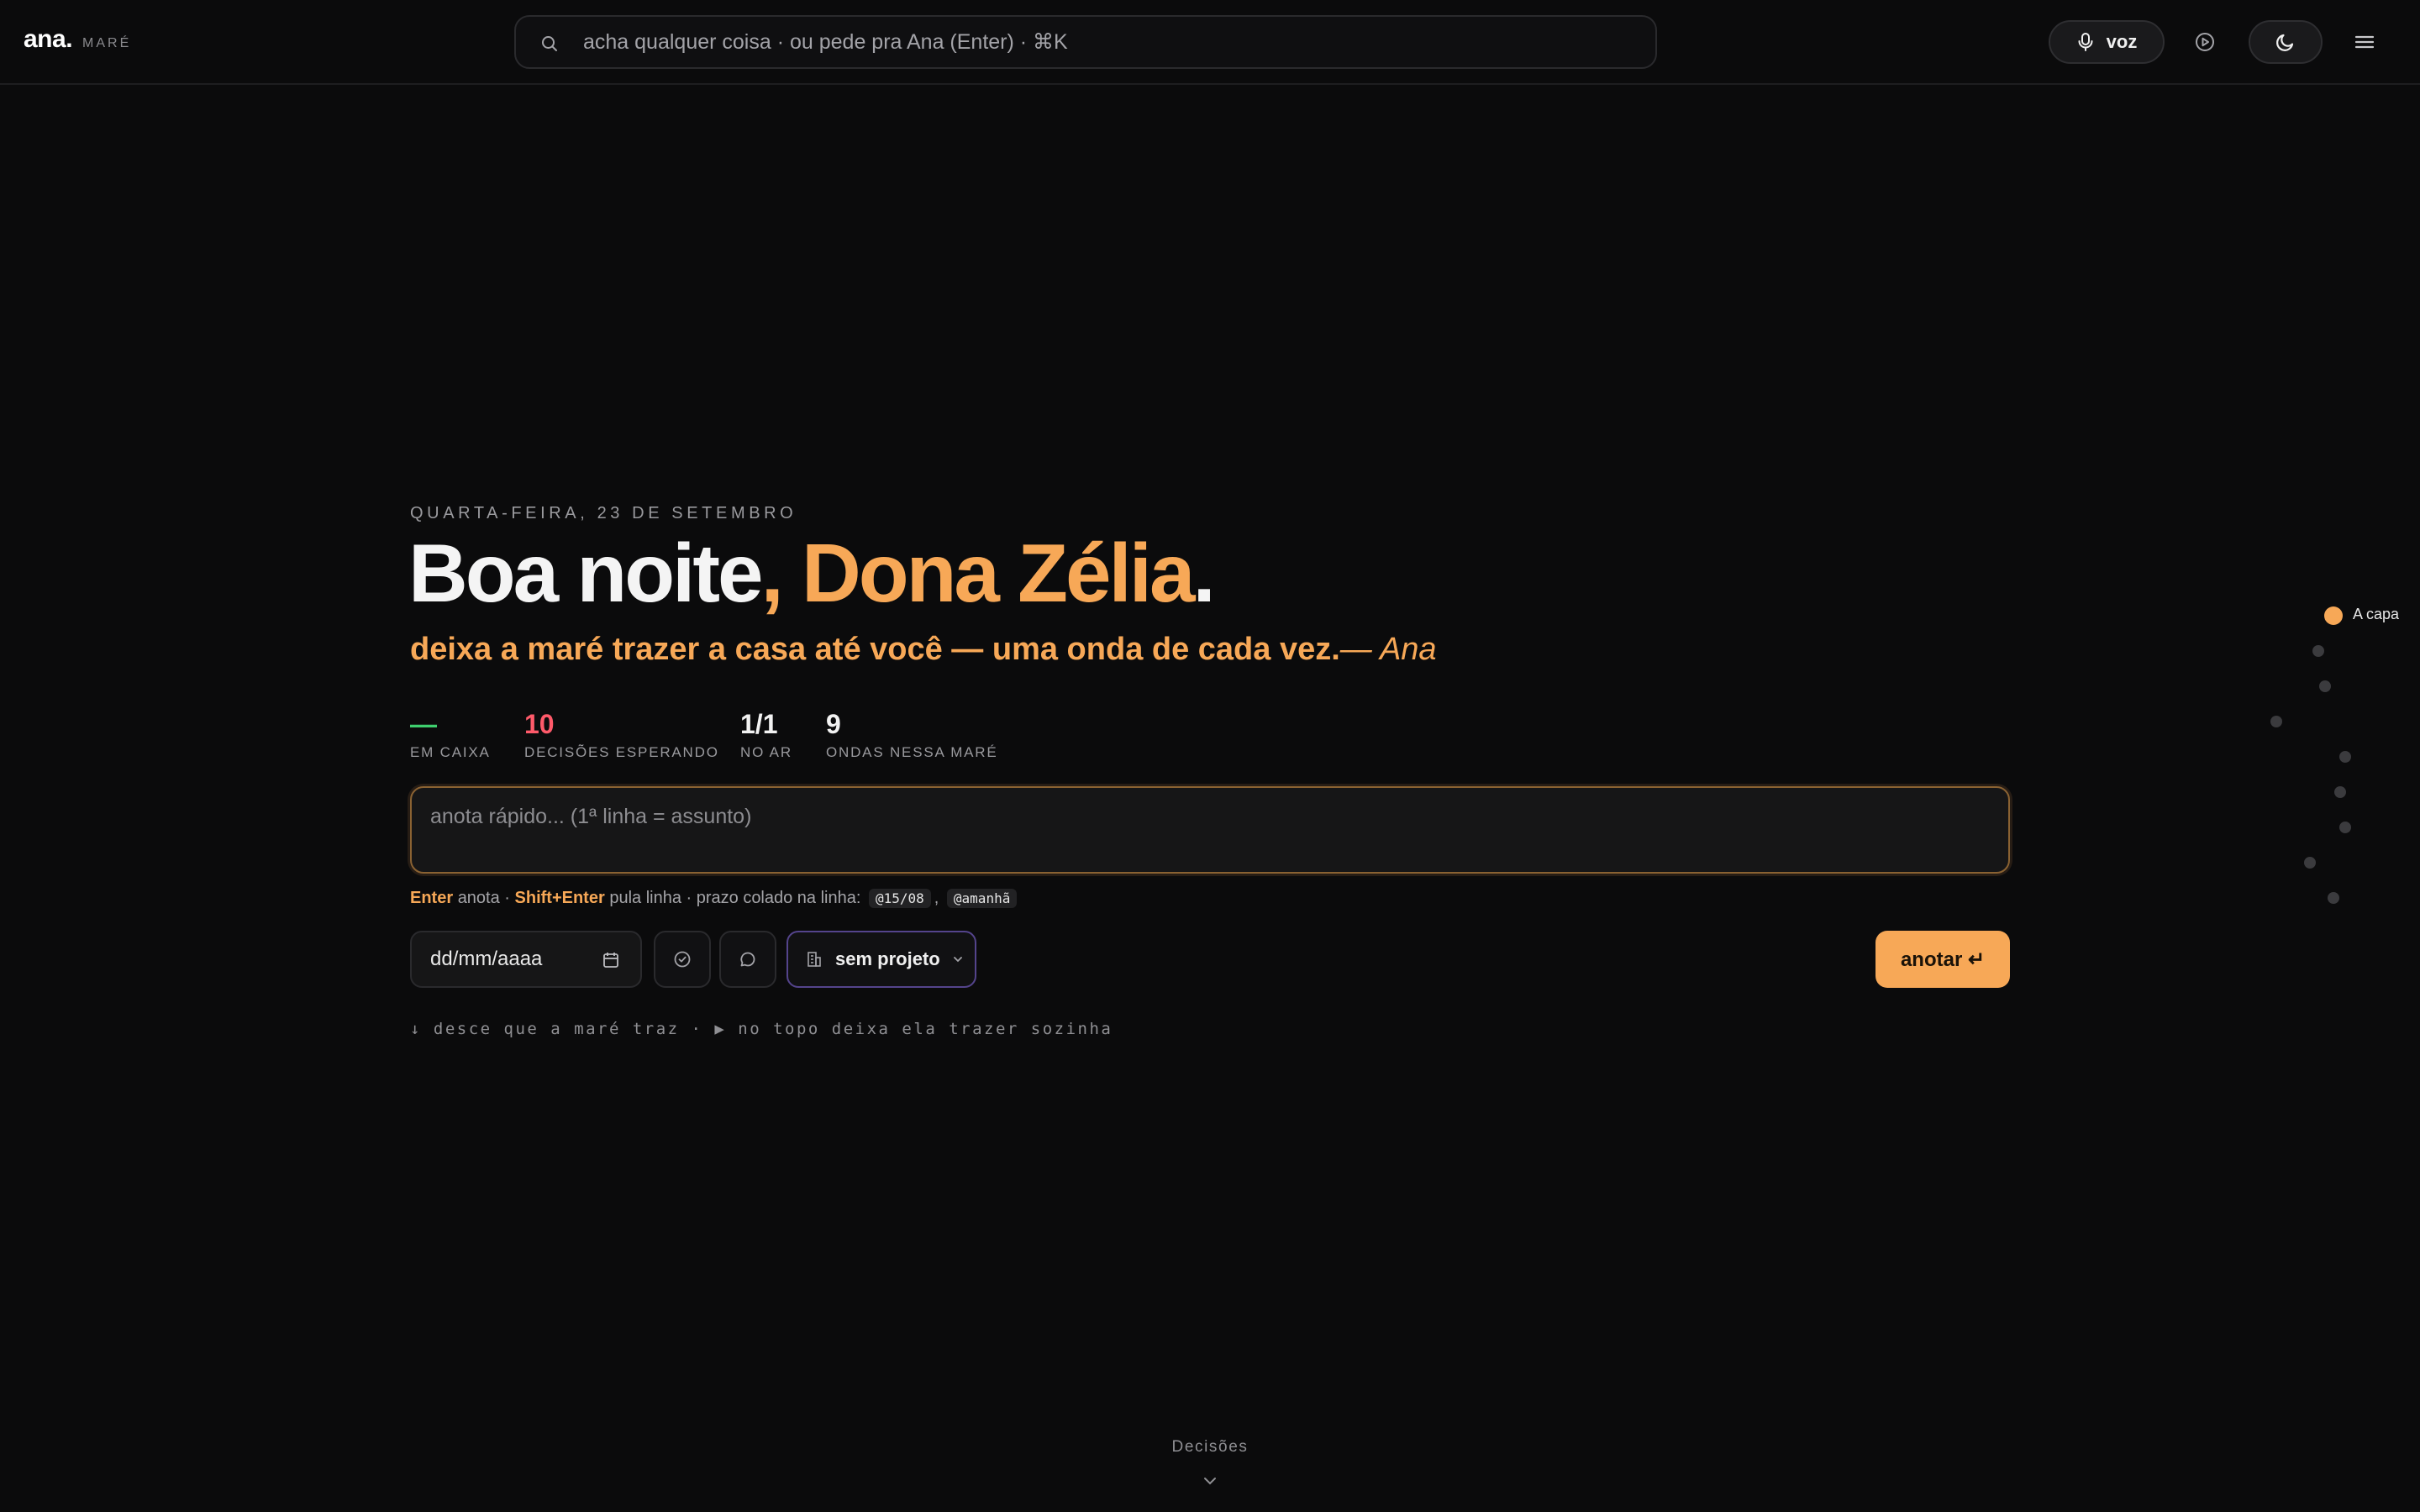 The height and width of the screenshot is (1512, 2420). I want to click on rail-dot-active, so click(2333, 615).